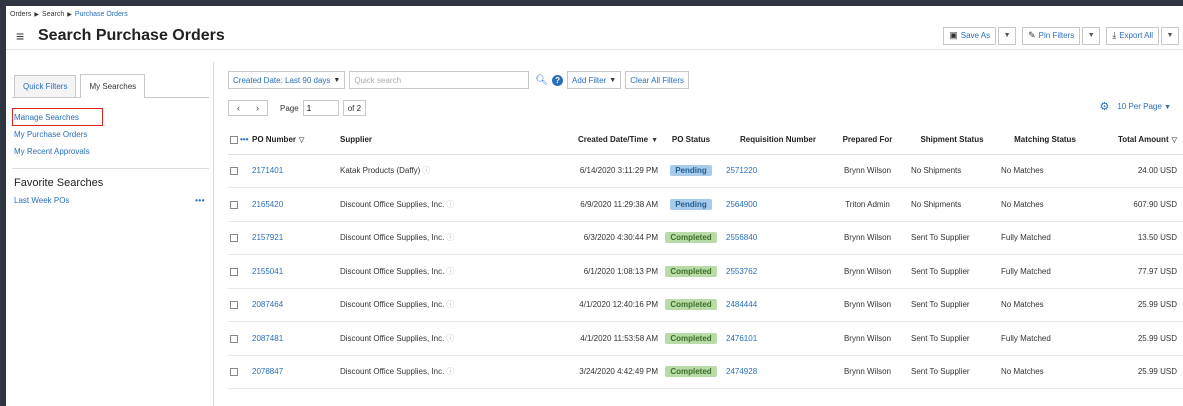 The height and width of the screenshot is (406, 1183). What do you see at coordinates (1007, 35) in the screenshot?
I see `save-as-dropdown-button: ▼` at bounding box center [1007, 35].